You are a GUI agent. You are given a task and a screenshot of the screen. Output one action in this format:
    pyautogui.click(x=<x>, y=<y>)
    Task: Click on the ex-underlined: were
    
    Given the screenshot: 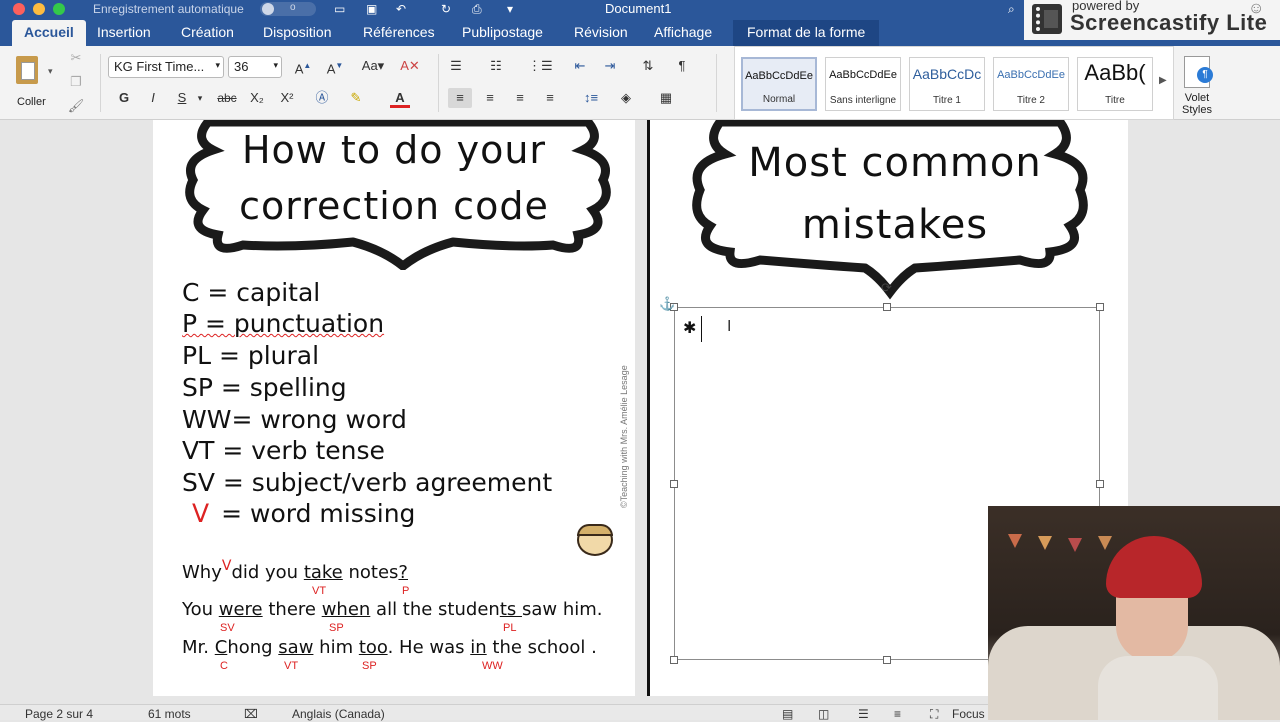 What is the action you would take?
    pyautogui.click(x=240, y=609)
    